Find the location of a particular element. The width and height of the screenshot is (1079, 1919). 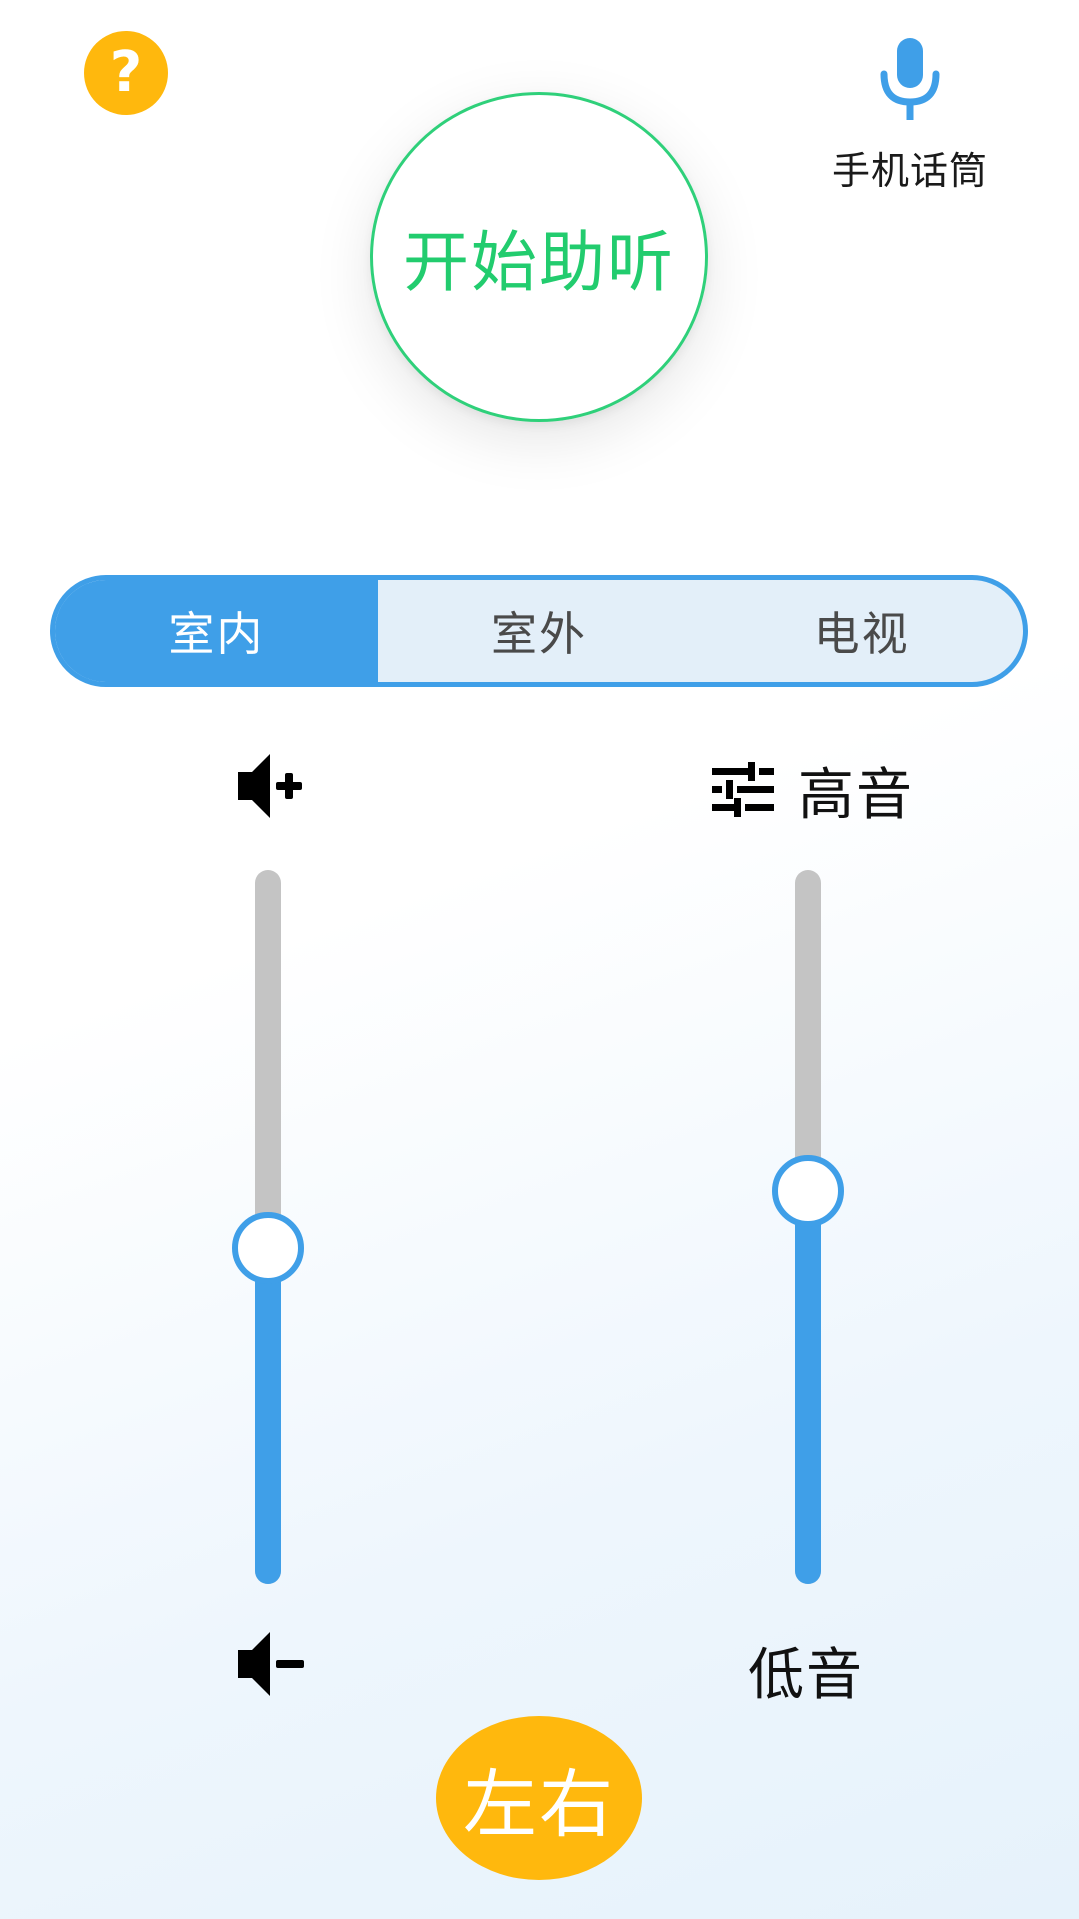

channel-button: 左右 is located at coordinates (539, 1798).